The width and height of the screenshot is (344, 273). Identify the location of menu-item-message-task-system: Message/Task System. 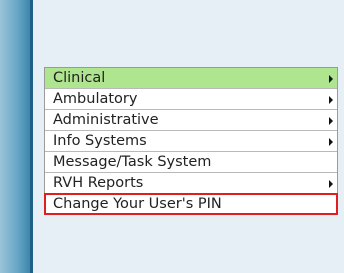
(191, 162).